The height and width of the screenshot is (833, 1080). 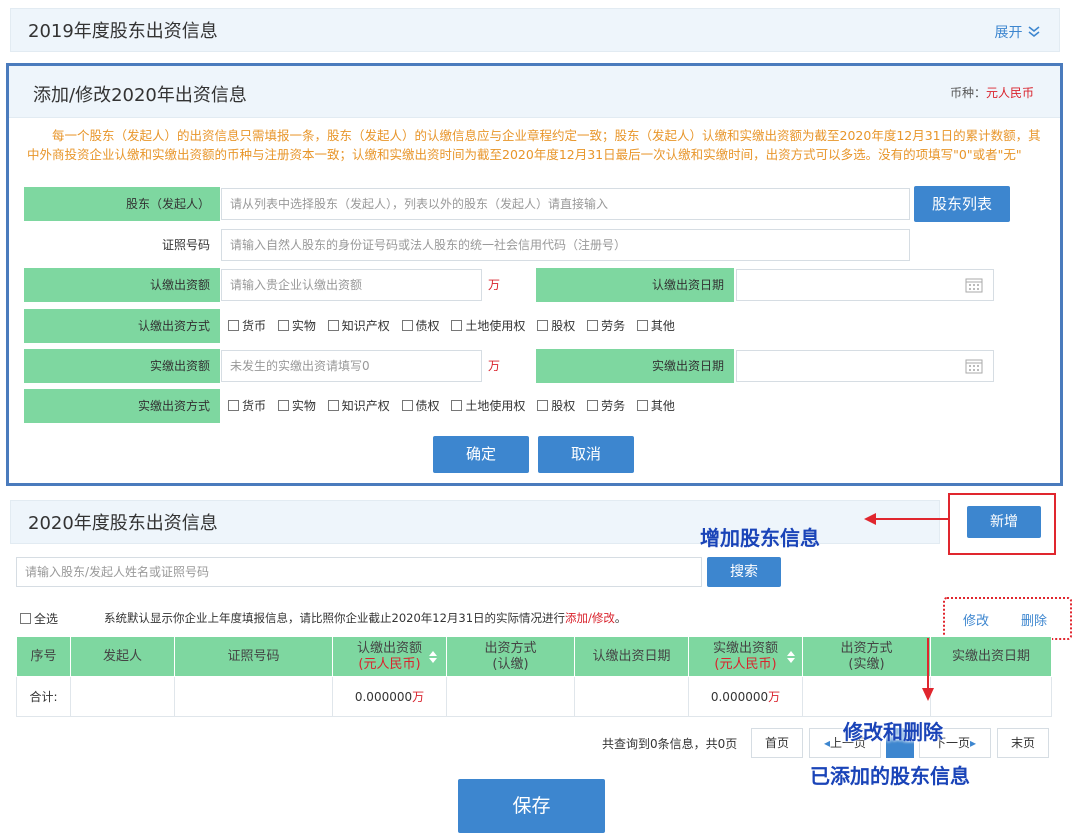 What do you see at coordinates (358, 326) in the screenshot?
I see `subscribed-method-option: 知识产权` at bounding box center [358, 326].